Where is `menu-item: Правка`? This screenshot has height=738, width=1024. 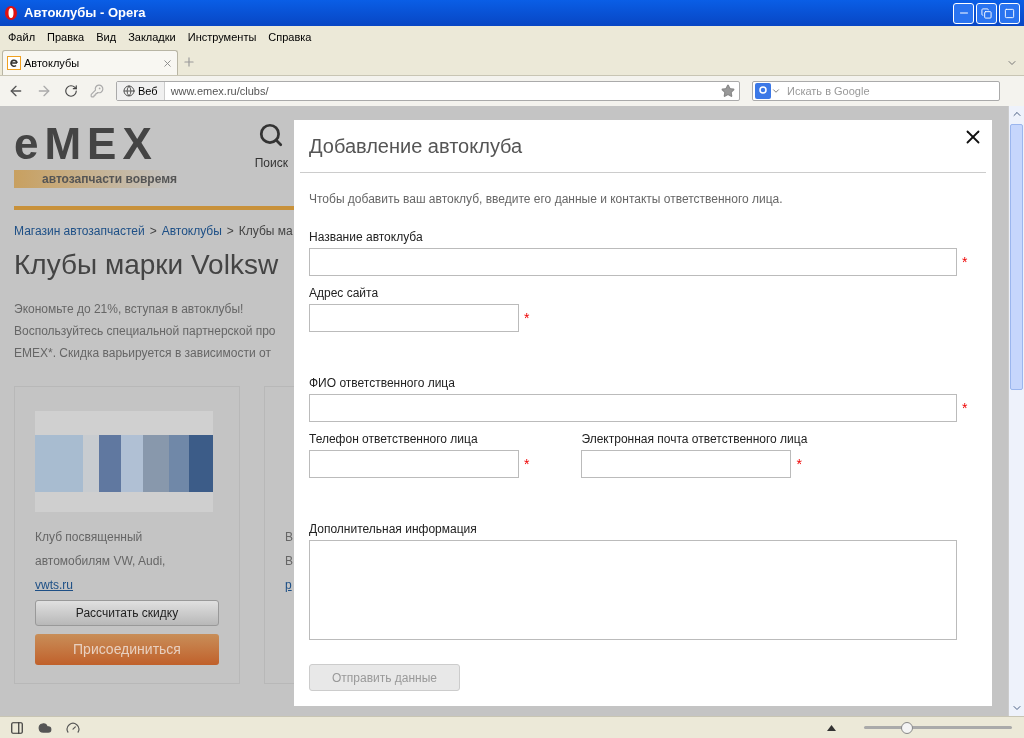
menu-item: Правка is located at coordinates (66, 37).